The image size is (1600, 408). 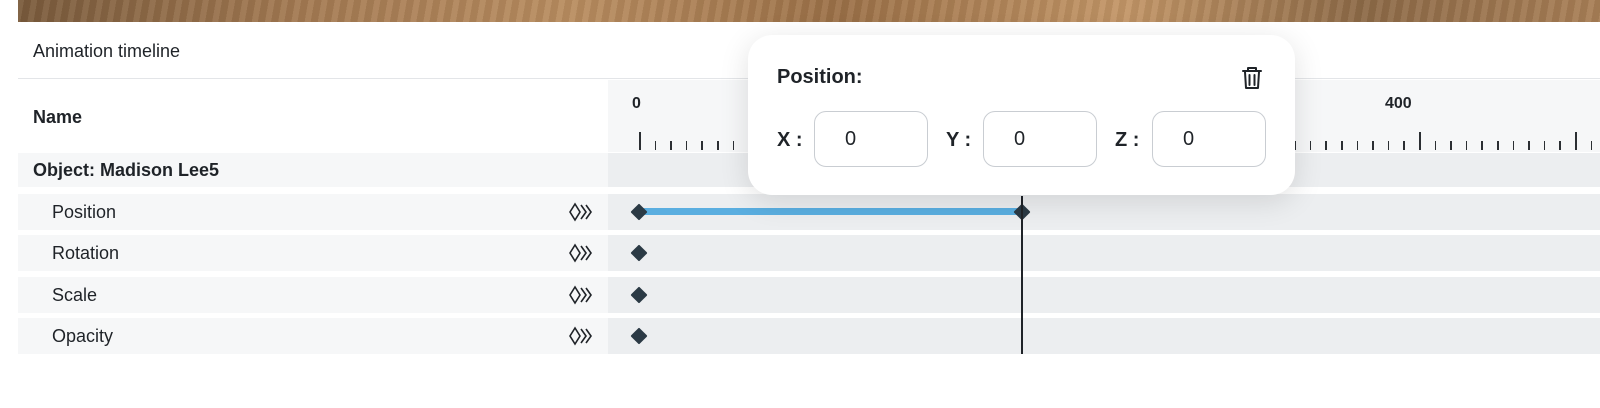 I want to click on track-label-opacity: Opacity, so click(x=83, y=336).